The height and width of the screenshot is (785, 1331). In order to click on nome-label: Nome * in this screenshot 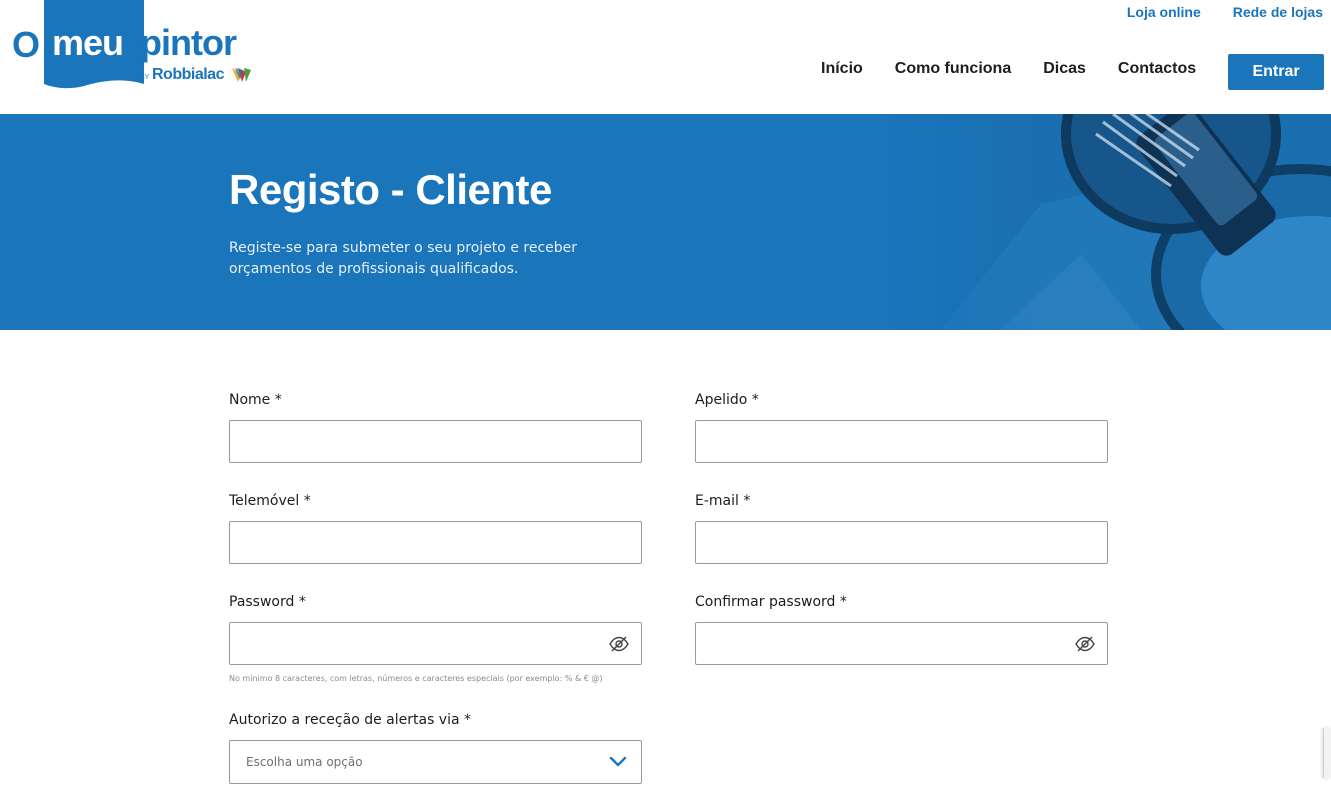, I will do `click(255, 400)`.